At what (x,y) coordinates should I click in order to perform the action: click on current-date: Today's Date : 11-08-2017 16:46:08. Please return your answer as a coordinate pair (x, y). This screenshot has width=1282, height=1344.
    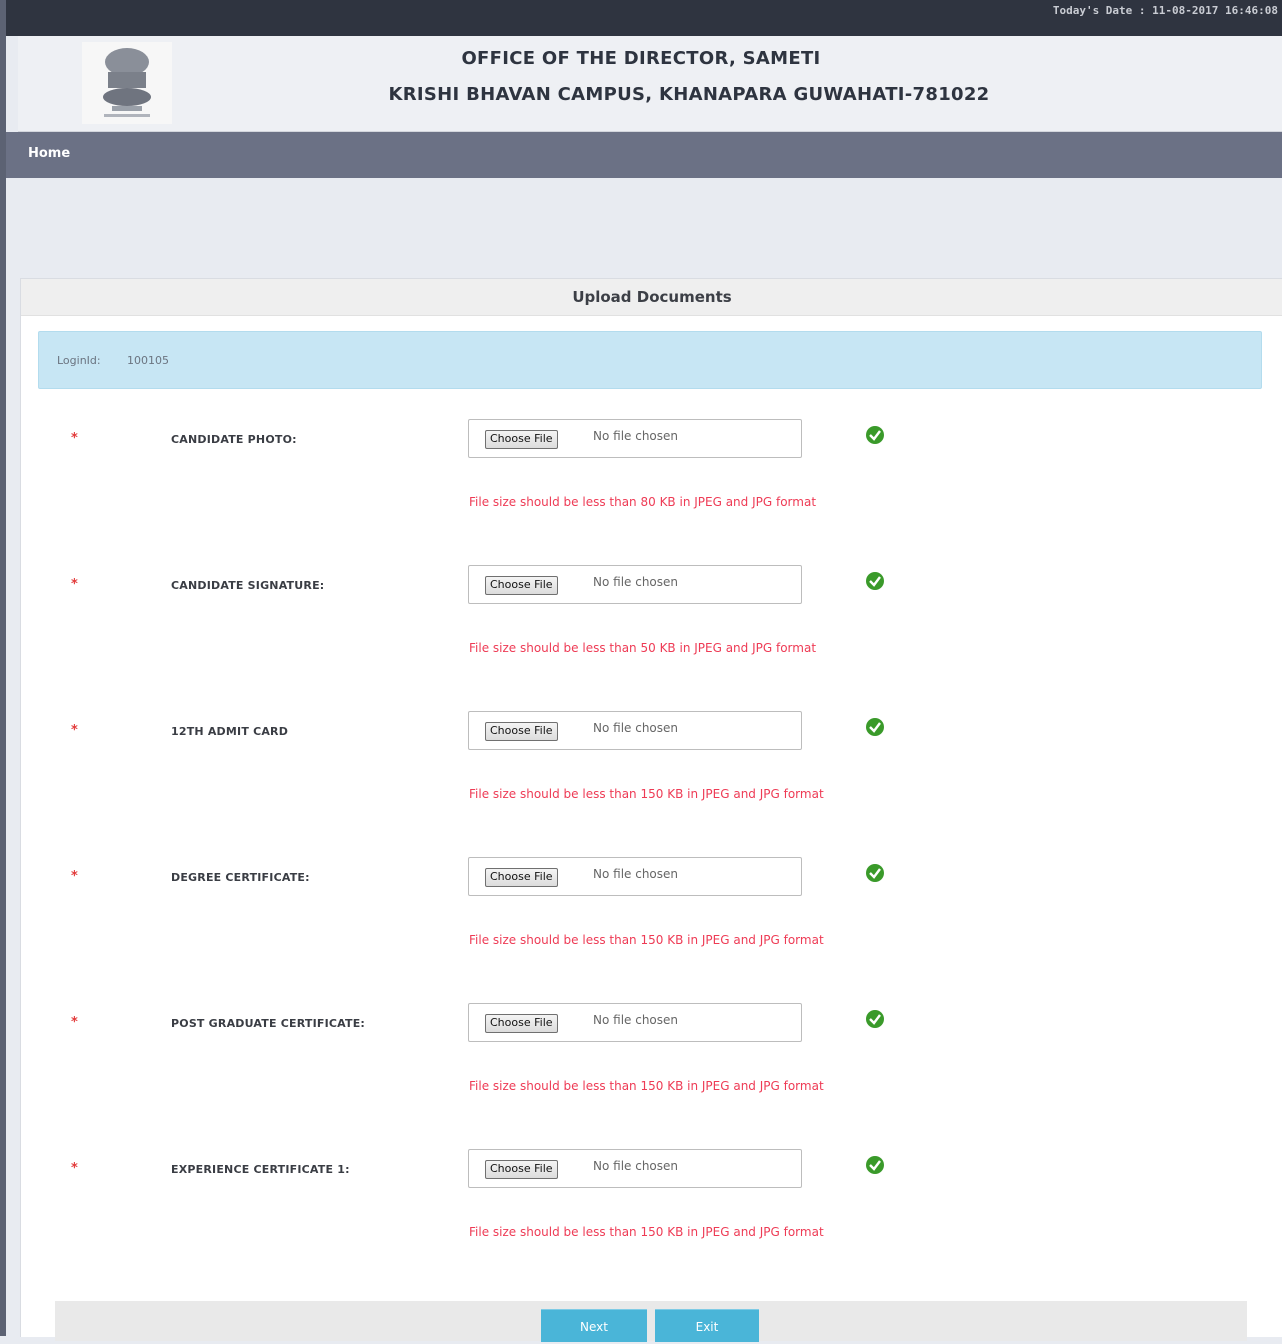
    Looking at the image, I should click on (1165, 10).